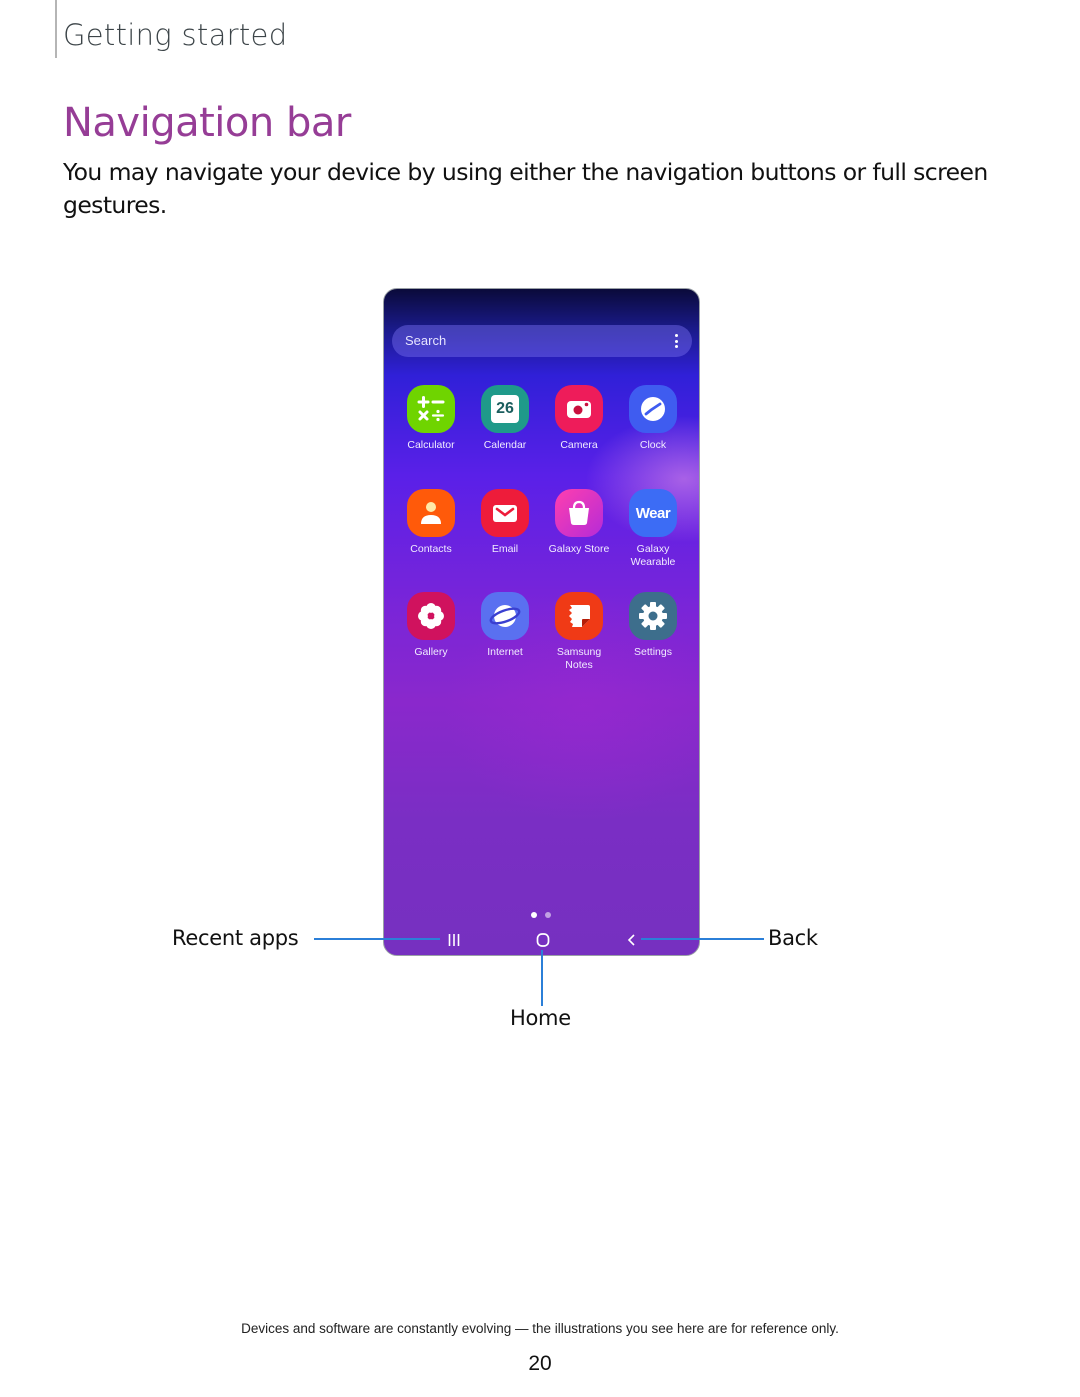 The width and height of the screenshot is (1080, 1397). I want to click on wear-icon: Wear, so click(653, 513).